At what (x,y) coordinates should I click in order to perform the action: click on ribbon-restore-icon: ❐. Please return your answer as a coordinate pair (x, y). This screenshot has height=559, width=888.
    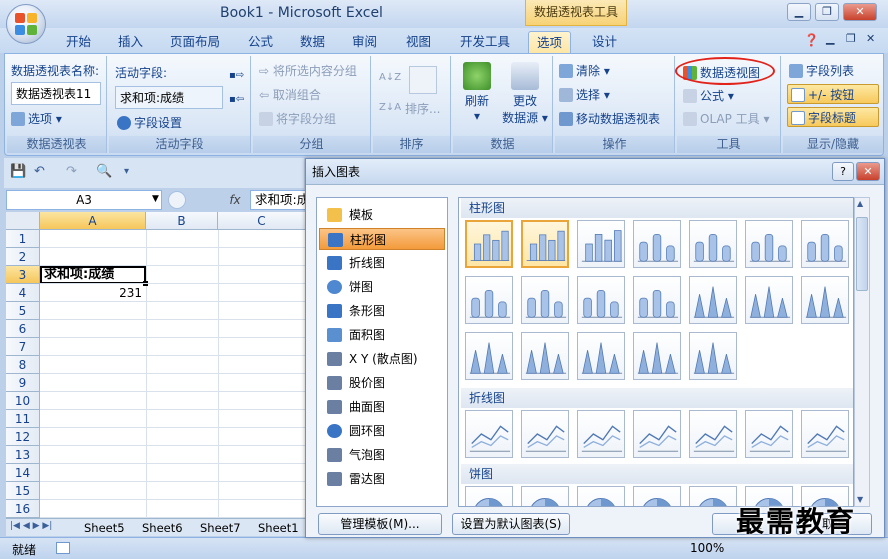
    Looking at the image, I should click on (851, 38).